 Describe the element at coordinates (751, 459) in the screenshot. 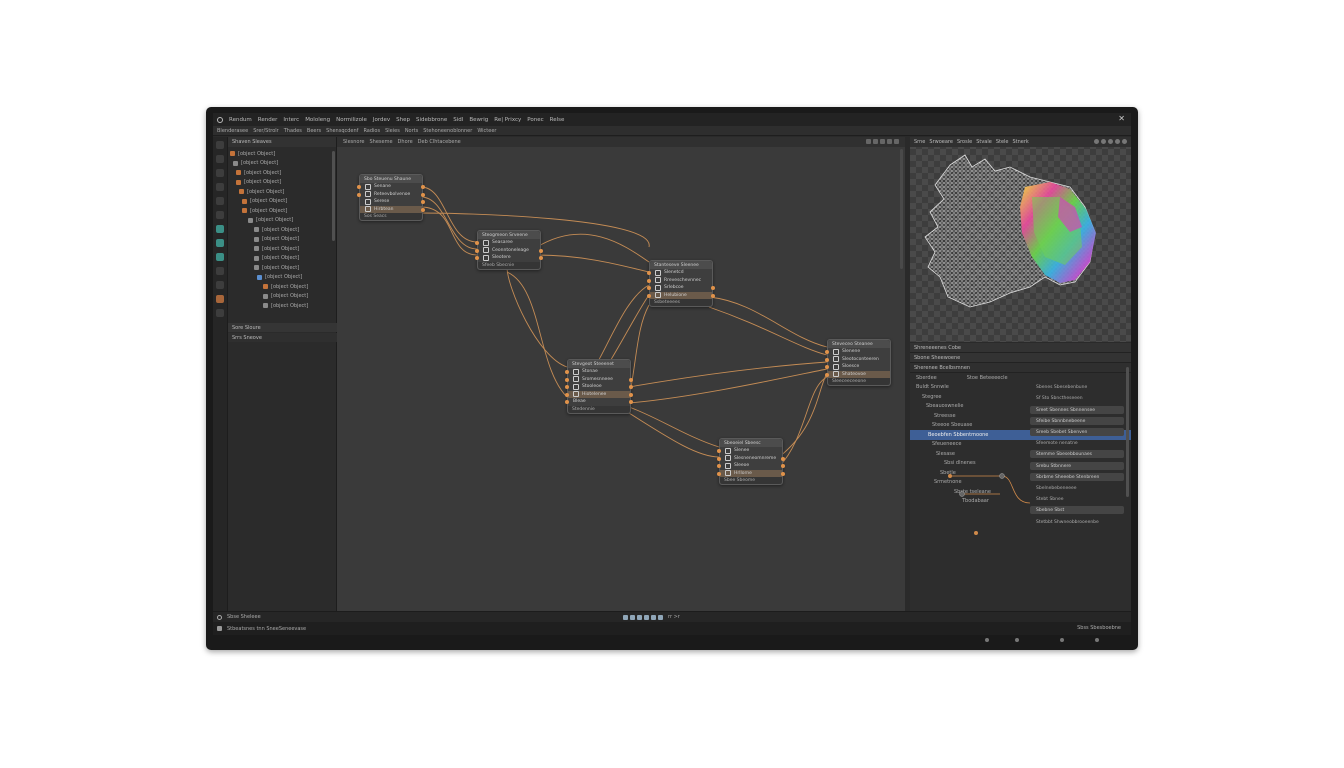

I see `node-socket-row: Slesneneomnreme` at that location.